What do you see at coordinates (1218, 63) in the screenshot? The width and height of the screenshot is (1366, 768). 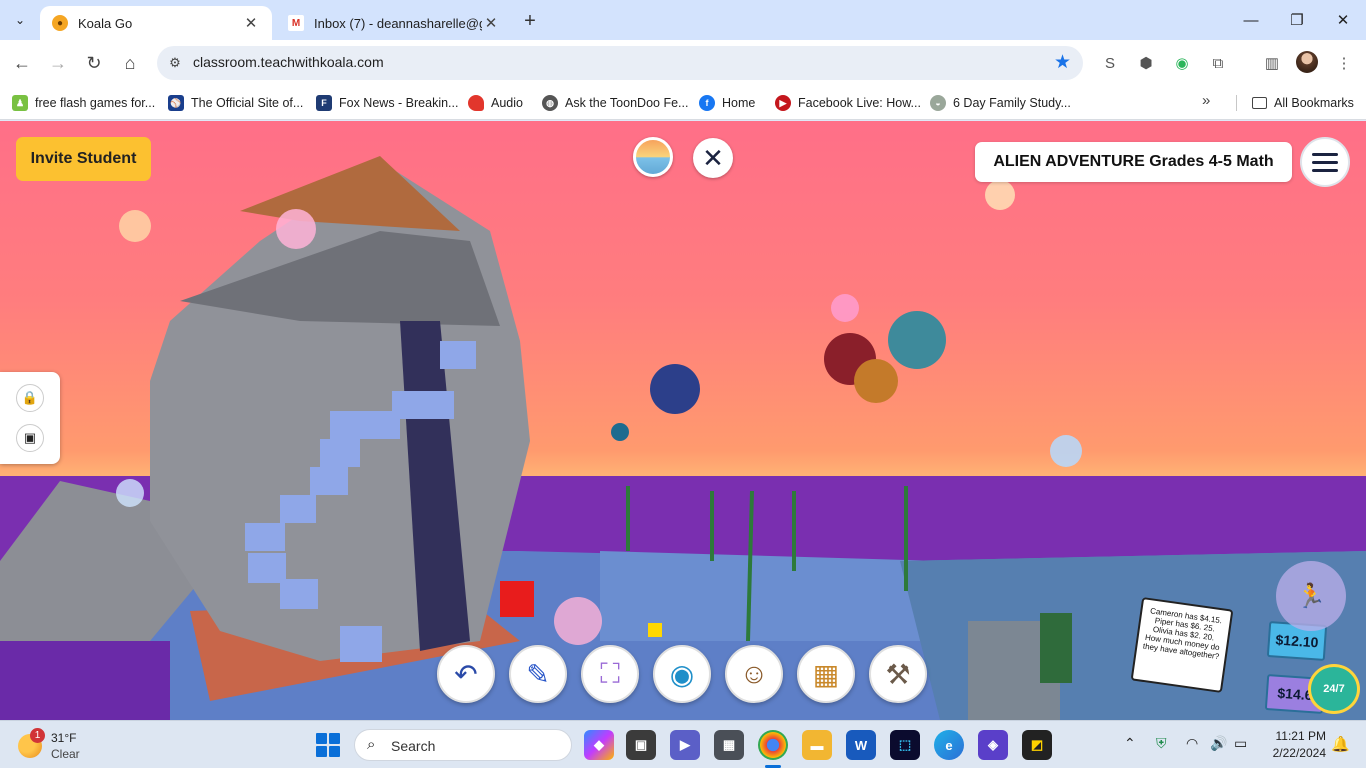 I see `extensions-puzzle-icon: ⧉` at bounding box center [1218, 63].